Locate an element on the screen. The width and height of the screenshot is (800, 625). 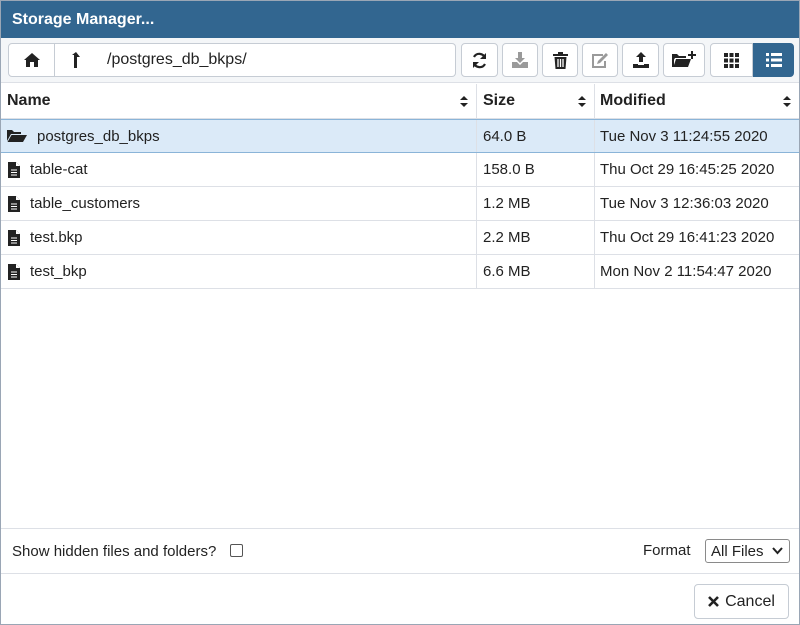
refresh-button is located at coordinates (479, 60).